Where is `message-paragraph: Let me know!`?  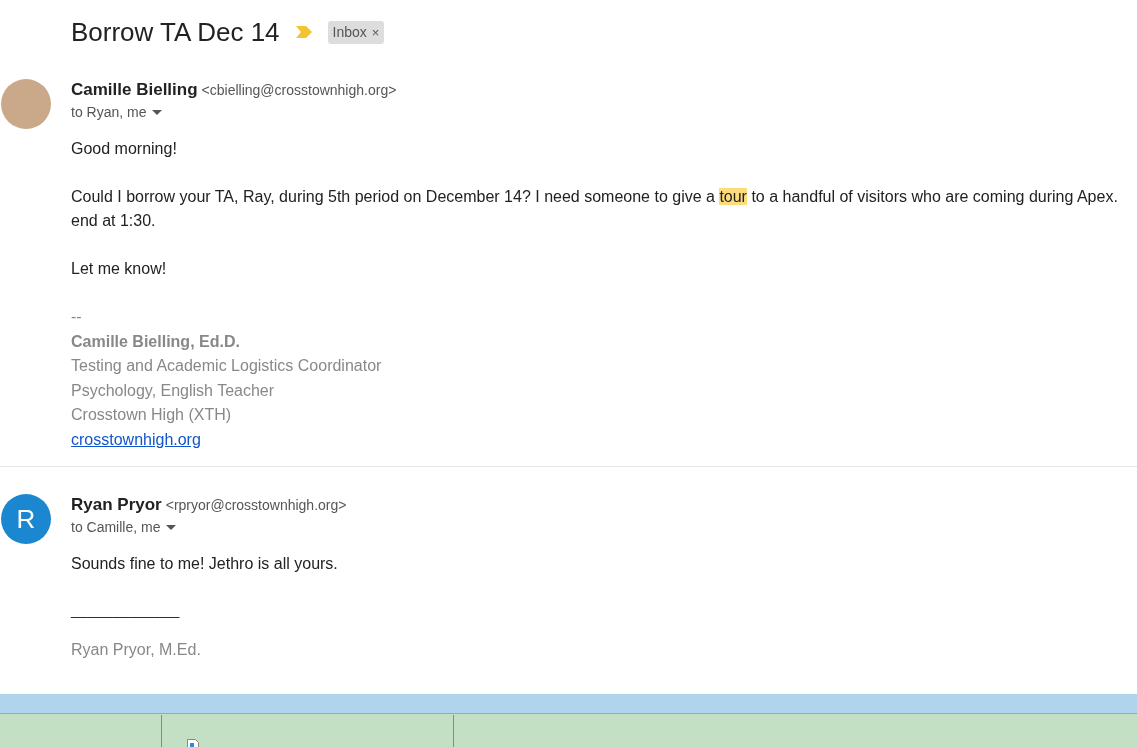 message-paragraph: Let me know! is located at coordinates (119, 269).